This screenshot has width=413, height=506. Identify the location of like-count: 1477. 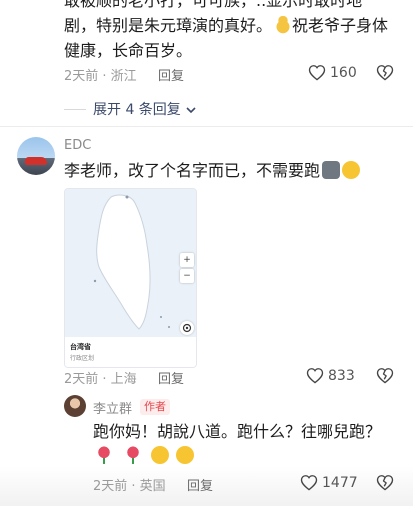
(340, 483).